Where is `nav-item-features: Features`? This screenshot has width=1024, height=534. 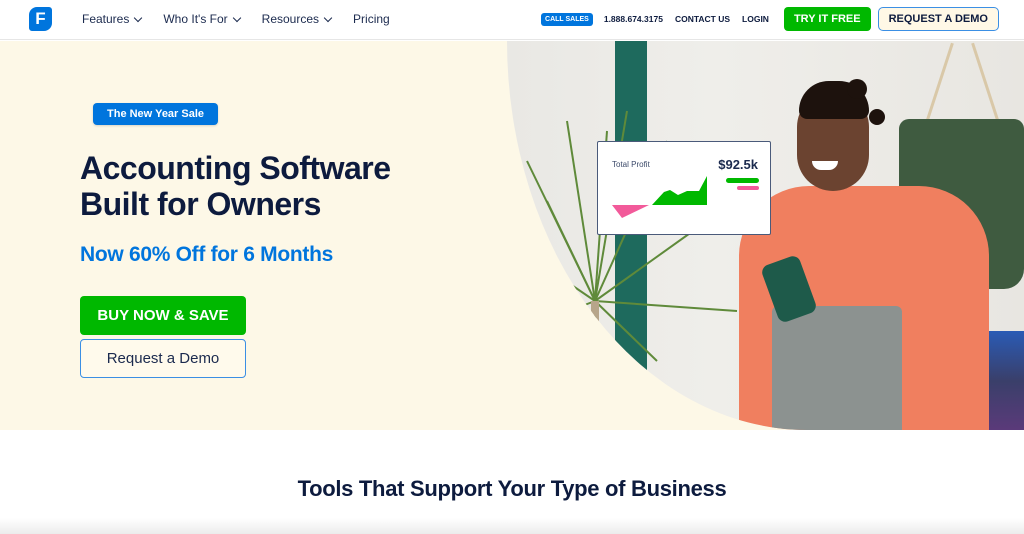
nav-item-features: Features is located at coordinates (112, 19).